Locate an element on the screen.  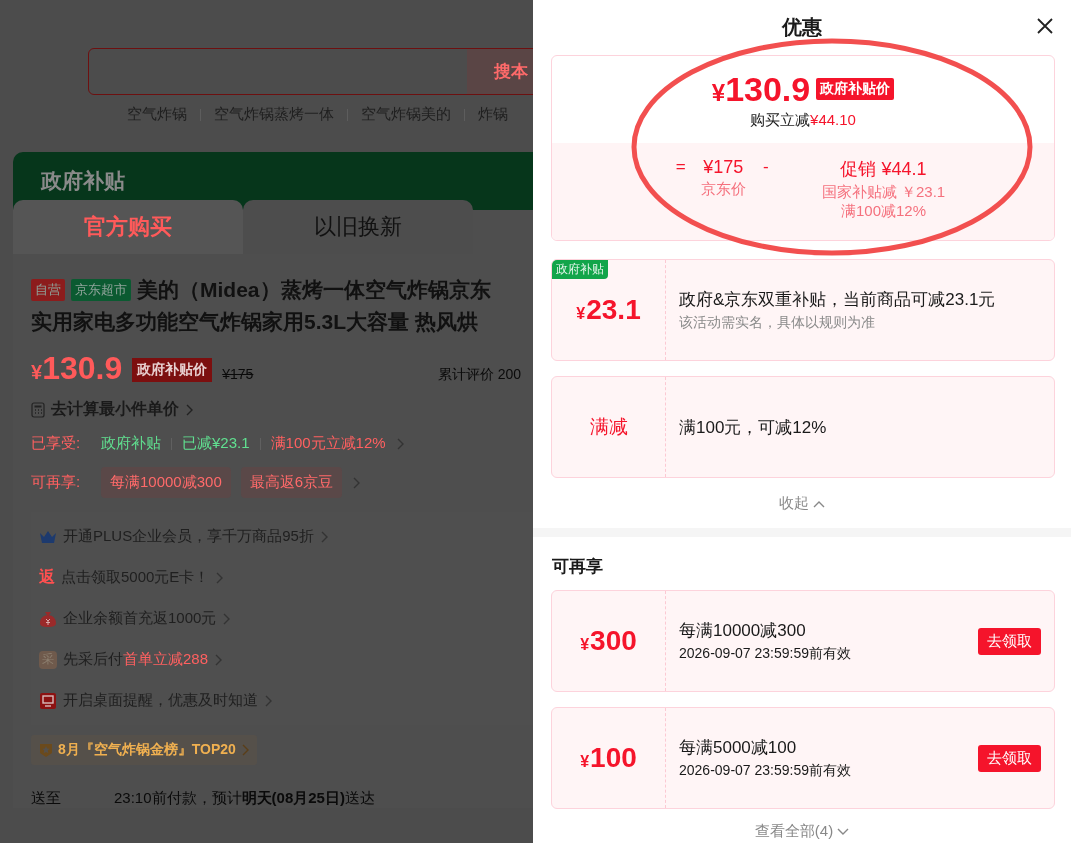
view-all-link: 查看全部(4) is located at coordinates (802, 831).